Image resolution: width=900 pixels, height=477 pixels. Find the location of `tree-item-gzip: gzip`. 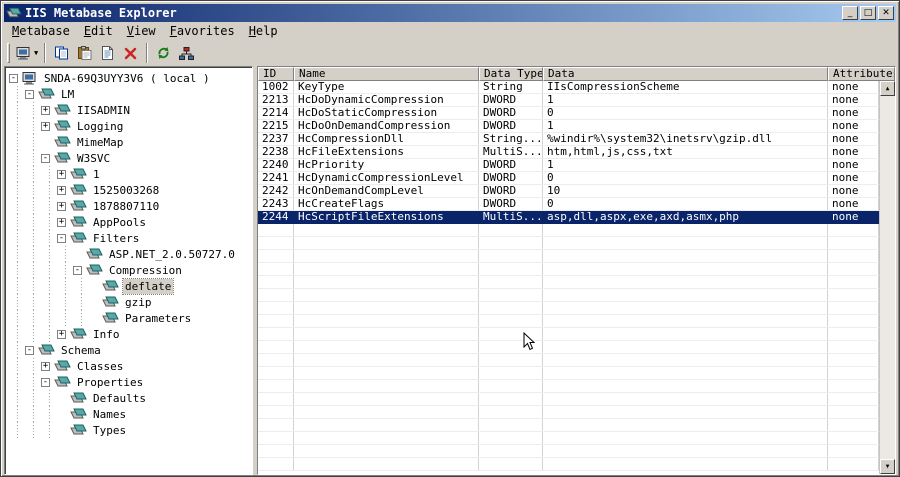

tree-item-gzip: gzip is located at coordinates (128, 302).